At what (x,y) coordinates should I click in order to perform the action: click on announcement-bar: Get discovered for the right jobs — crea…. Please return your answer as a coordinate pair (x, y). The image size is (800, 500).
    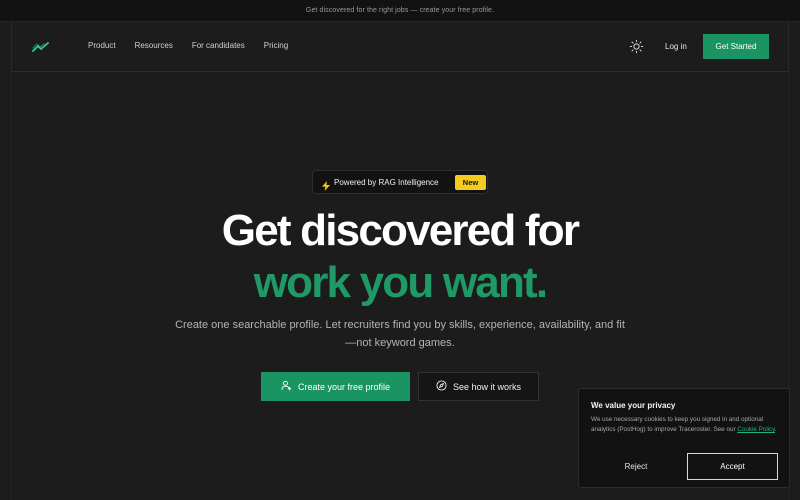
    Looking at the image, I should click on (400, 11).